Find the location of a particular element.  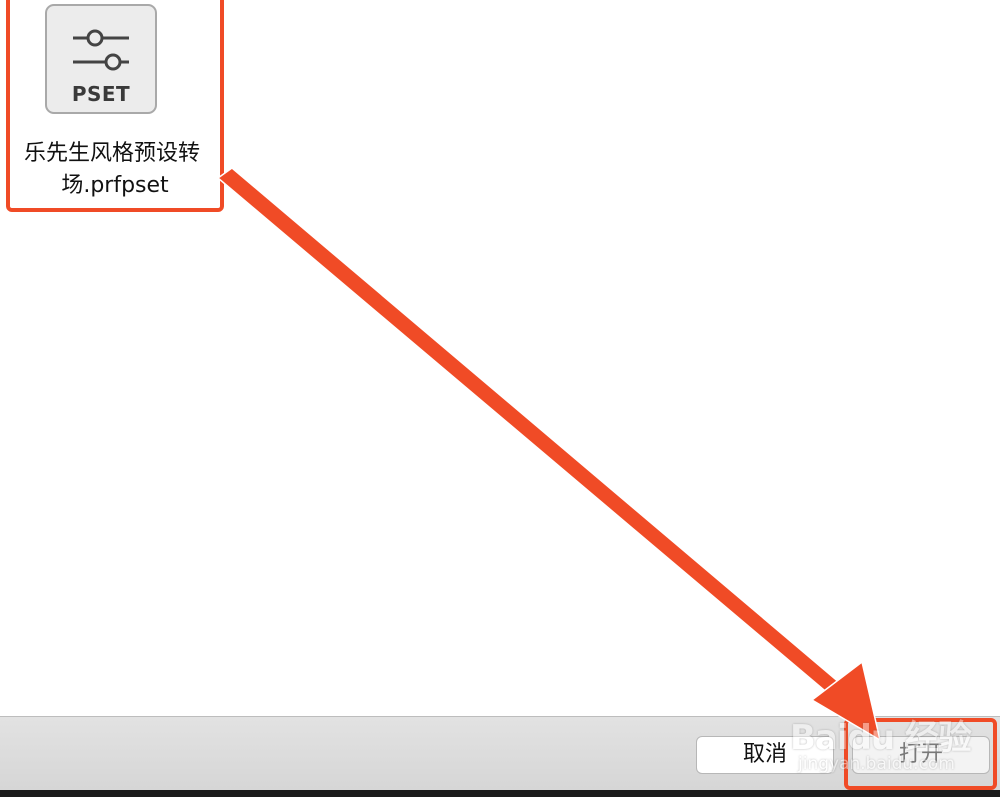

watermark-logo: Baidu 经验 is located at coordinates (881, 738).